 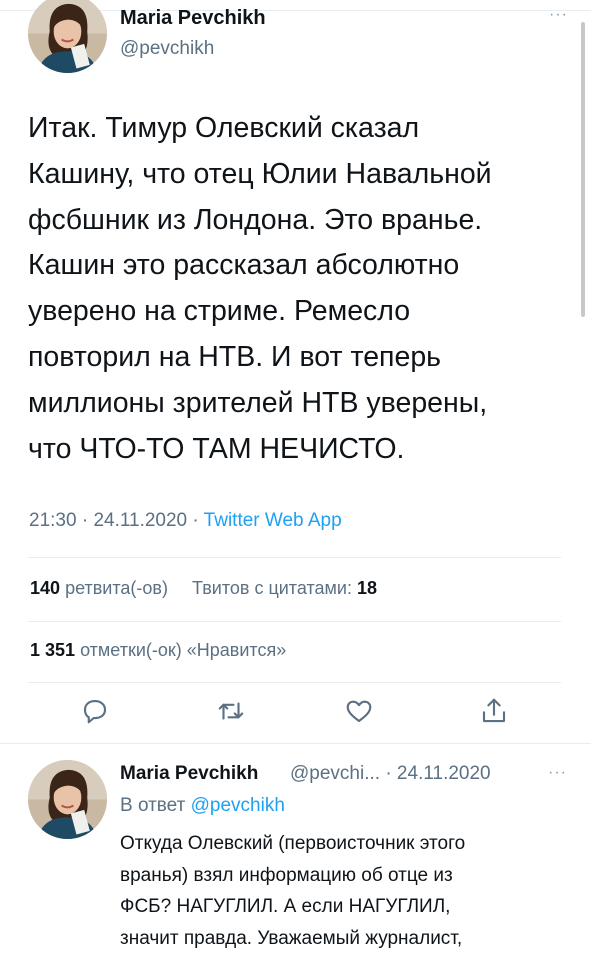 What do you see at coordinates (255, 219) in the screenshot?
I see `tweet-text-line: фсбшник из Лондона. Это вранье.` at bounding box center [255, 219].